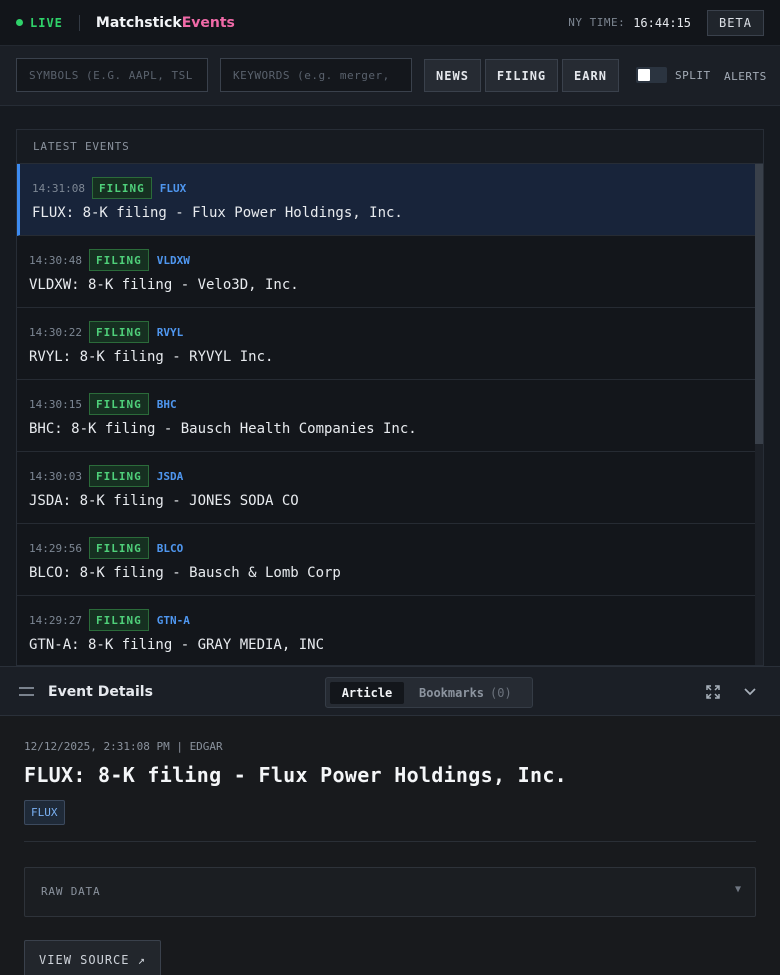 Image resolution: width=780 pixels, height=975 pixels. What do you see at coordinates (58, 188) in the screenshot?
I see `event-time: 14:31:08` at bounding box center [58, 188].